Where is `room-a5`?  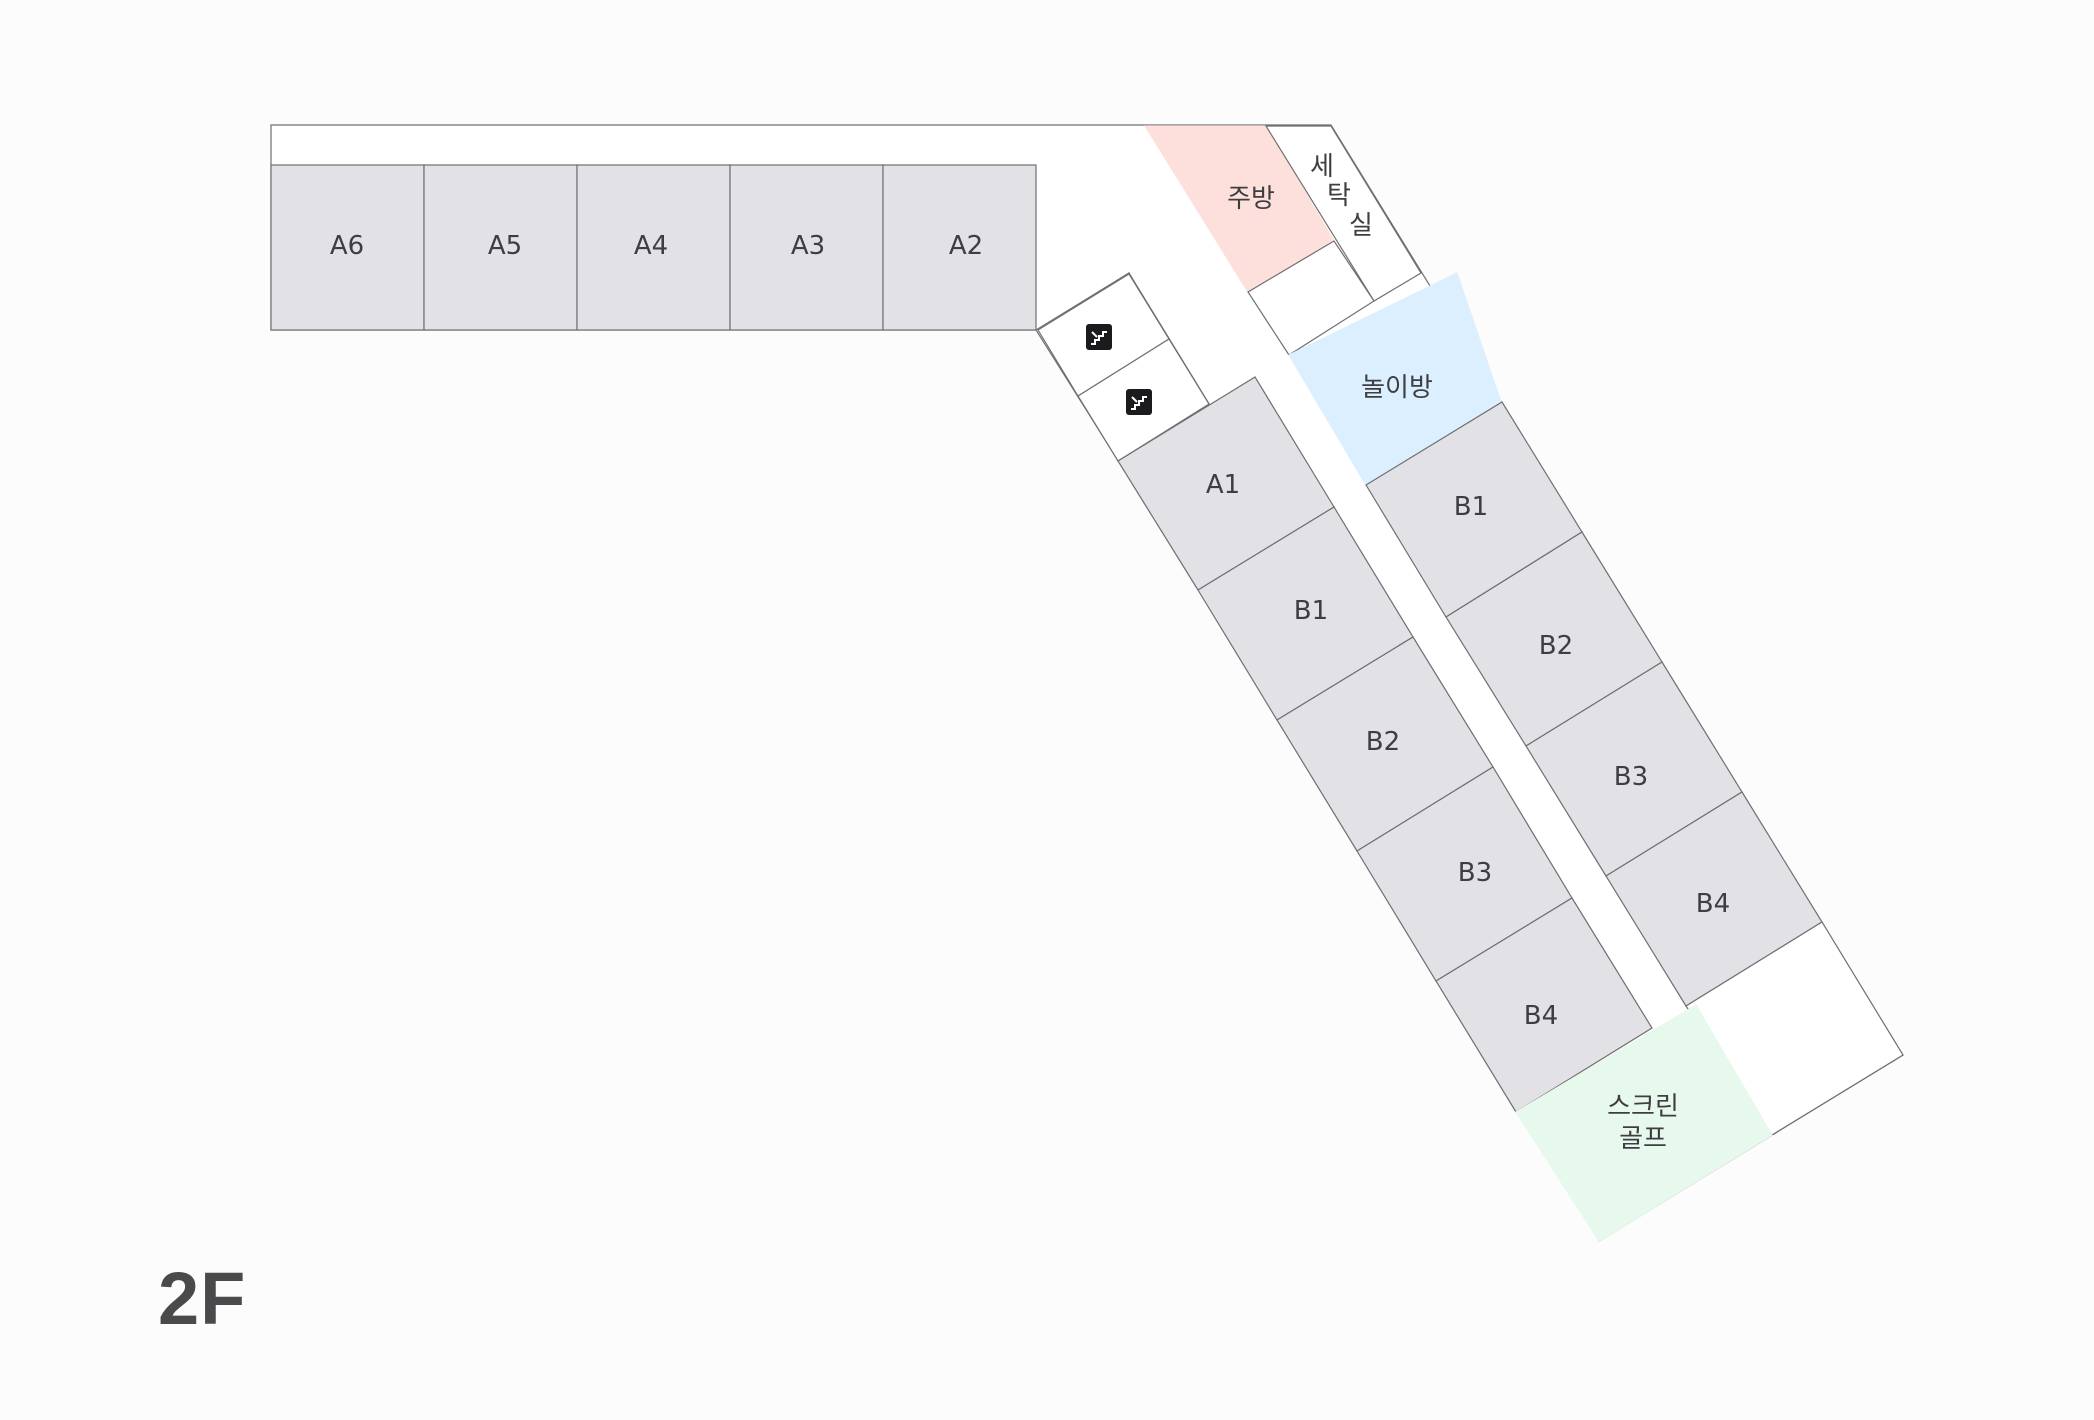 room-a5 is located at coordinates (500, 247).